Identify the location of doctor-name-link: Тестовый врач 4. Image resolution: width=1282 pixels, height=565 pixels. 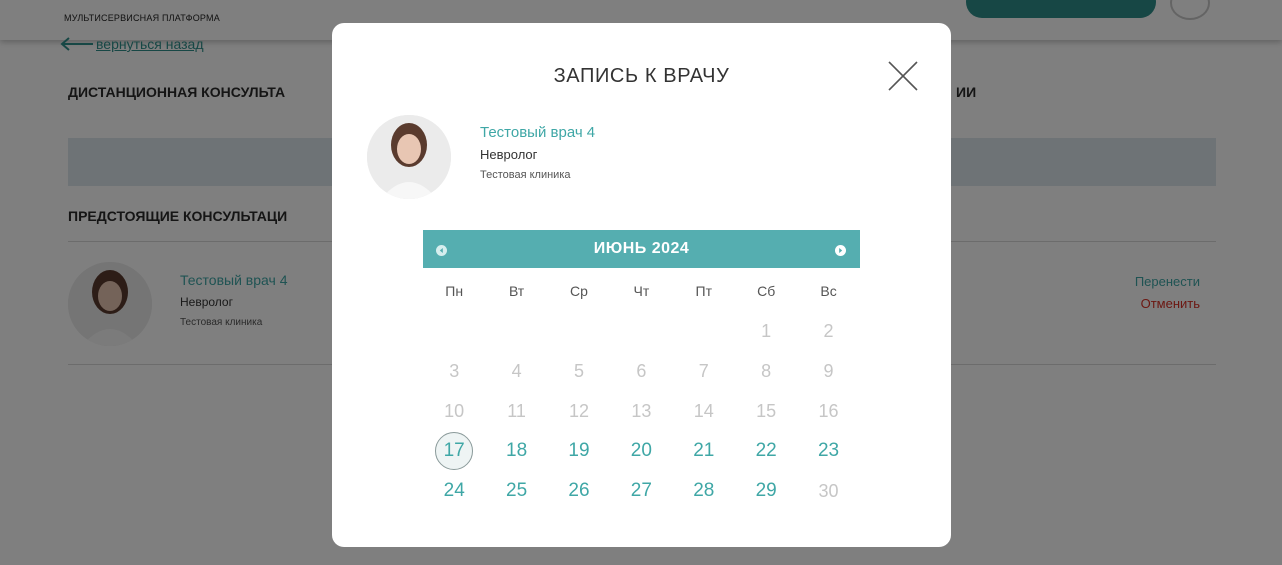
(537, 132).